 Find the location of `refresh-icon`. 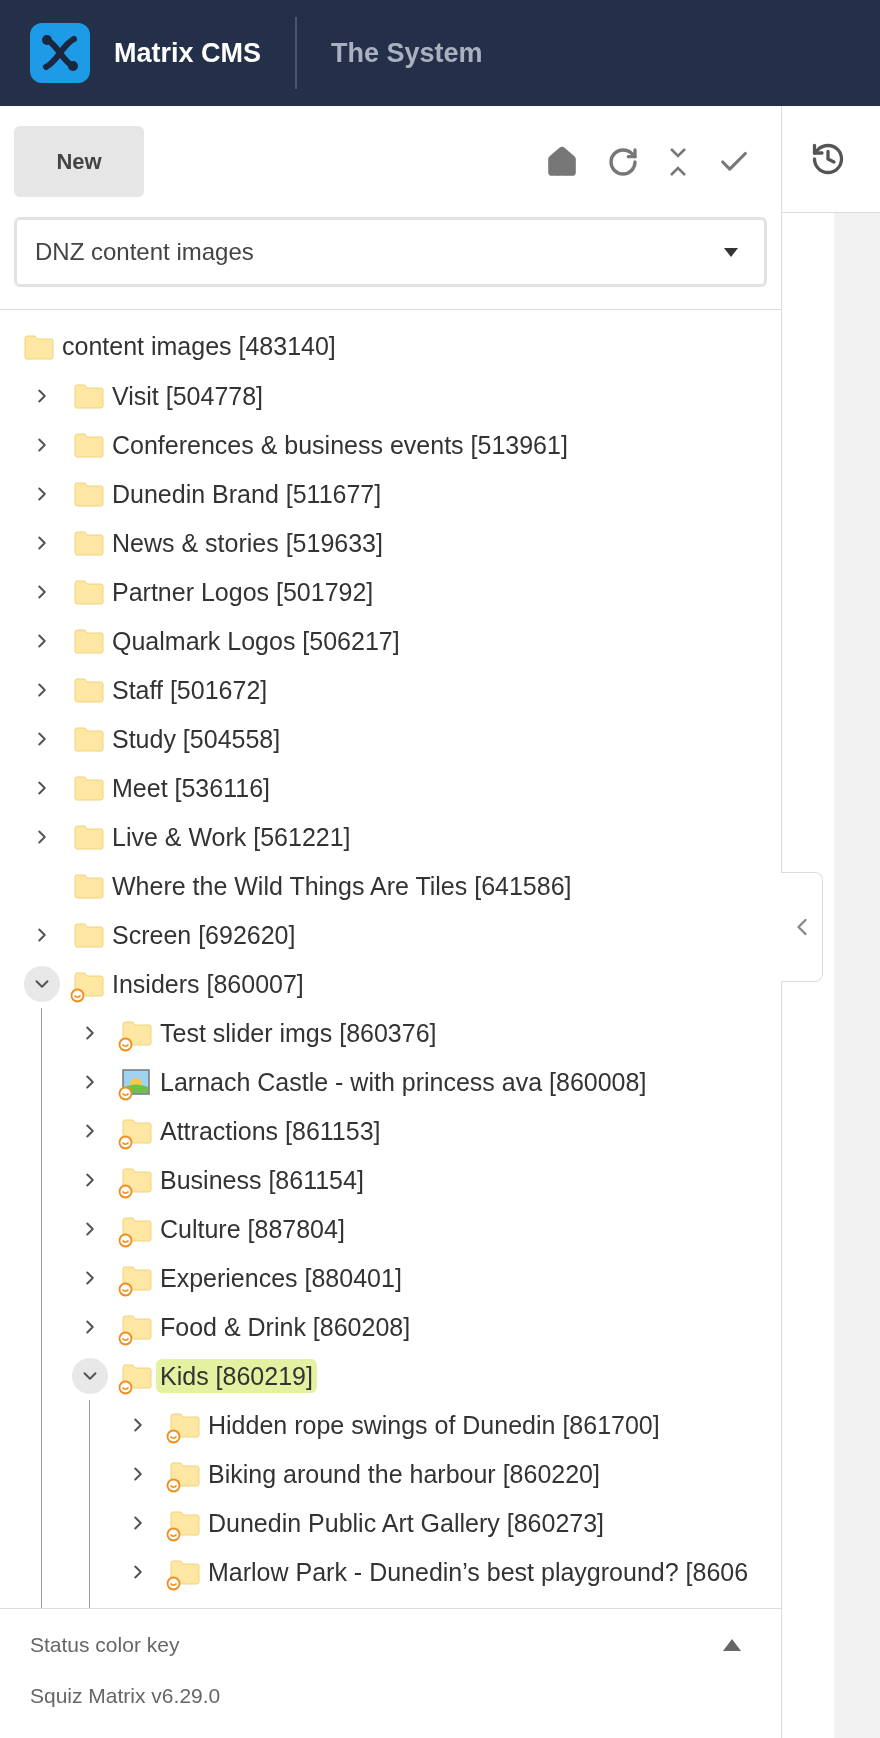

refresh-icon is located at coordinates (623, 161).